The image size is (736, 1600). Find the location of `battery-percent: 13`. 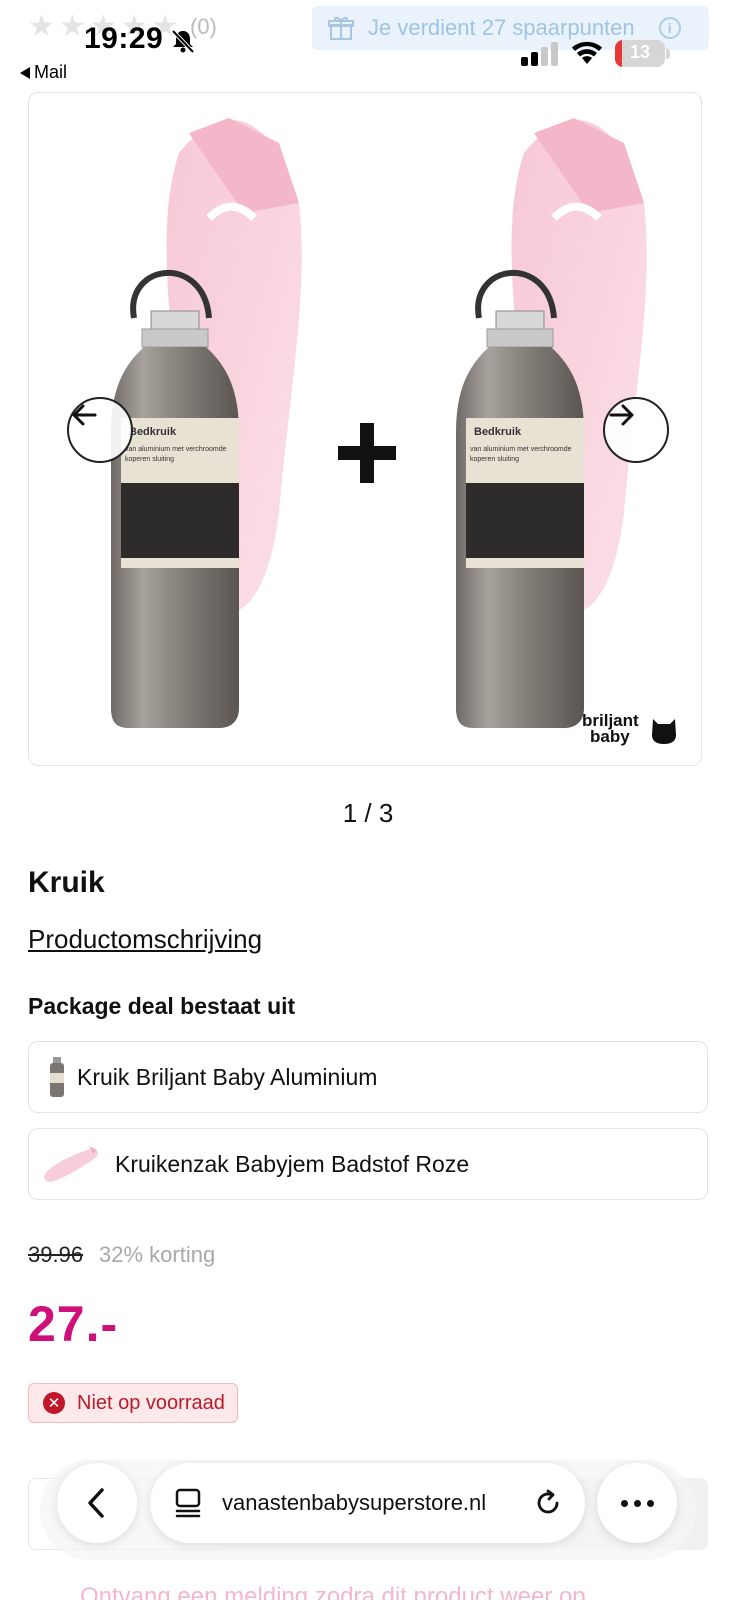

battery-percent: 13 is located at coordinates (640, 52).